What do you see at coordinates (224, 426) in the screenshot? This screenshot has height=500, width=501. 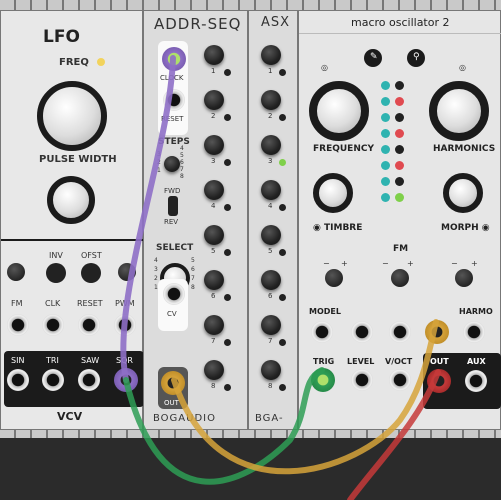 I see `green-cable` at bounding box center [224, 426].